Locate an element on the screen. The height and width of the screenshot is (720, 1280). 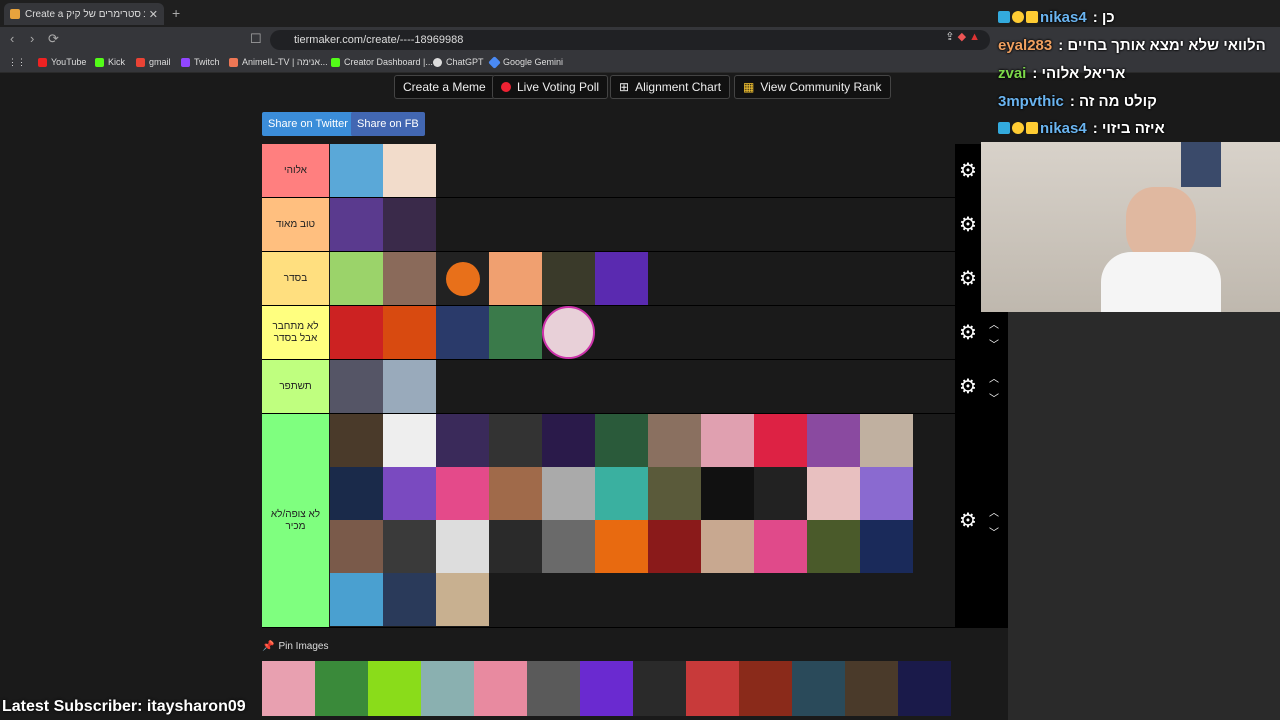
bookmark-youtube: YouTube is located at coordinates (62, 62).